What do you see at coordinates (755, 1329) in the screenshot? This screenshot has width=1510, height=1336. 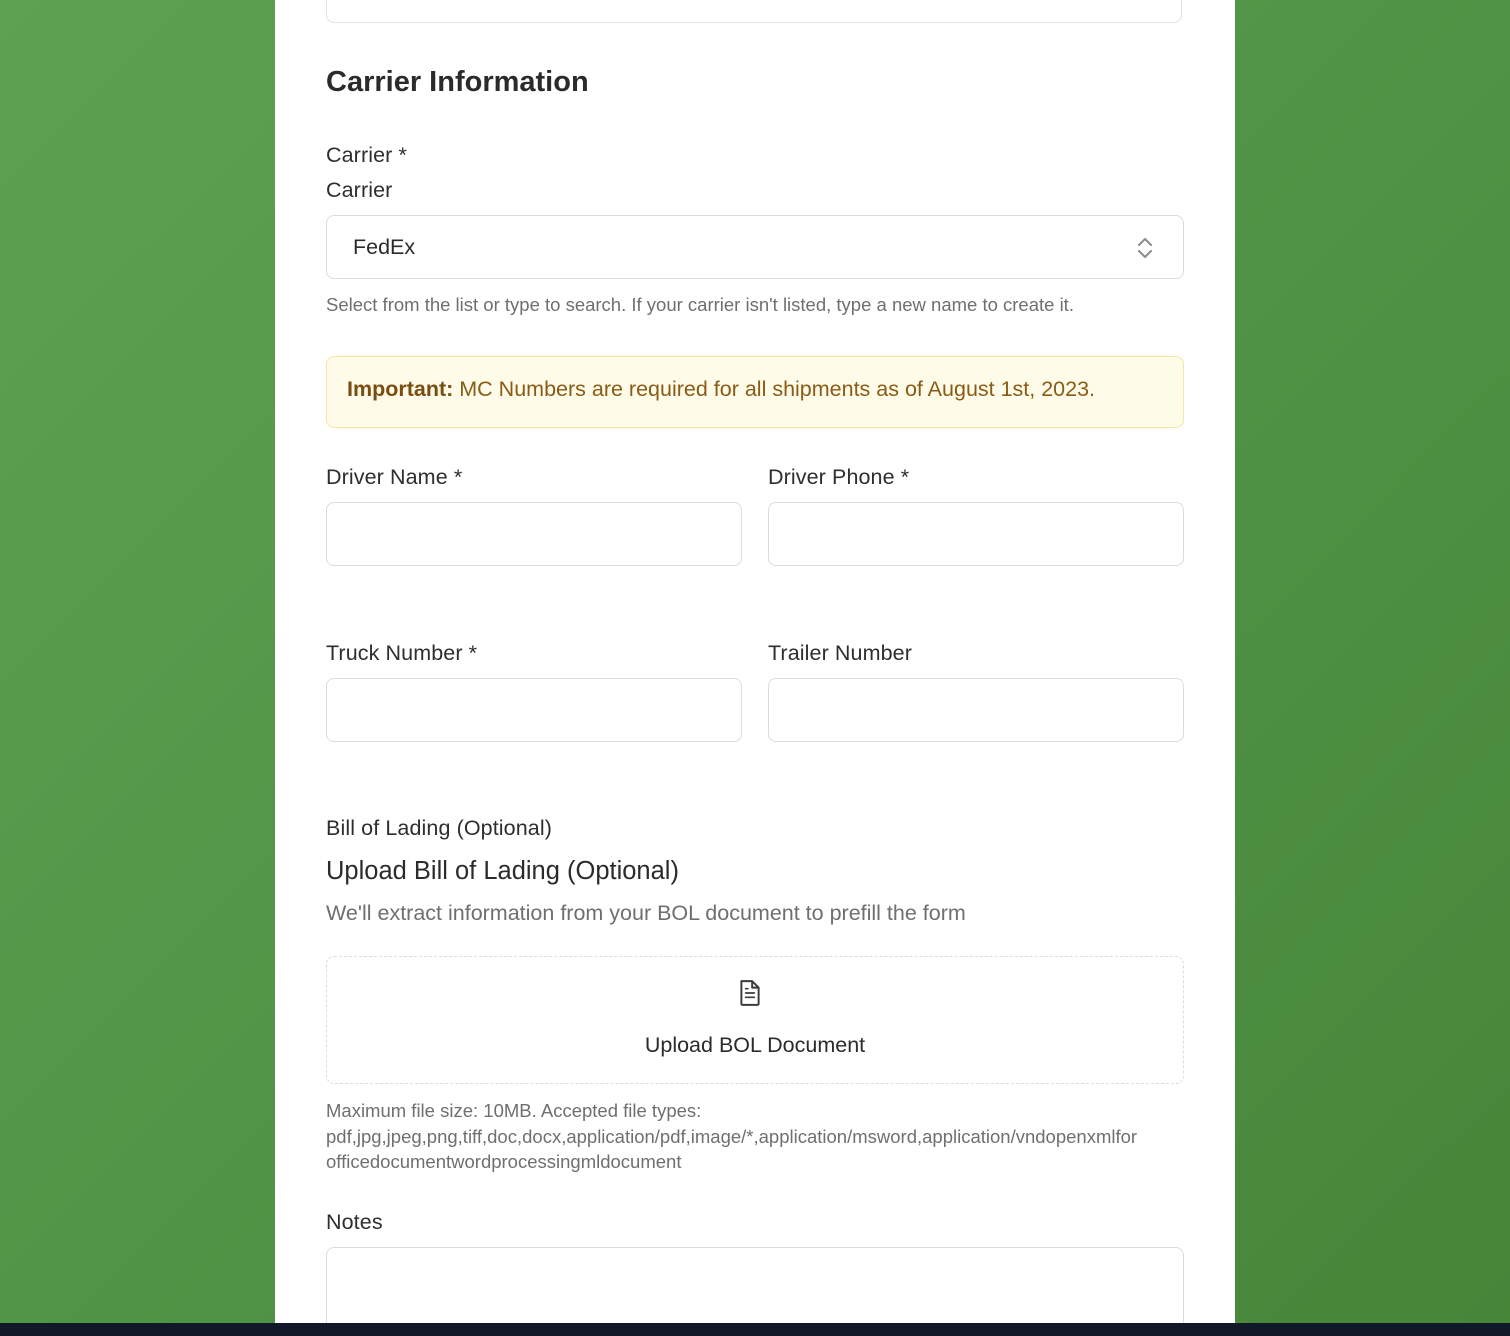 I see `bottom-bar` at bounding box center [755, 1329].